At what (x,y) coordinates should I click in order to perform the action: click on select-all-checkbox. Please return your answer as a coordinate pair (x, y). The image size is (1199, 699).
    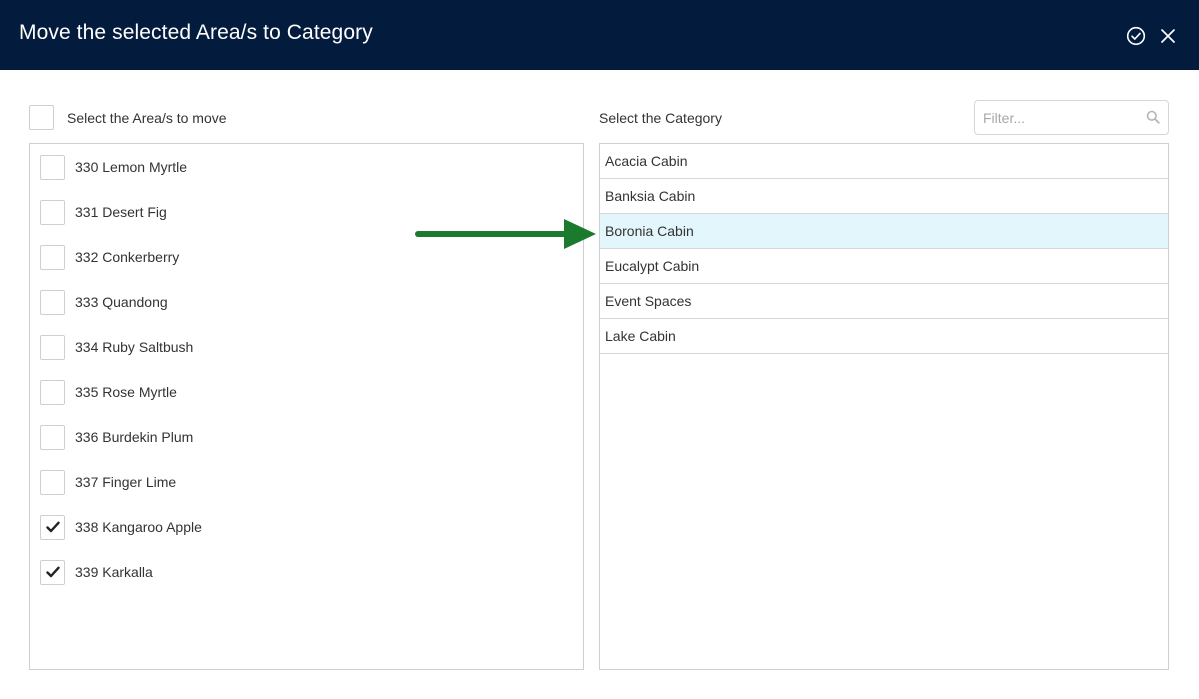
    Looking at the image, I should click on (41, 117).